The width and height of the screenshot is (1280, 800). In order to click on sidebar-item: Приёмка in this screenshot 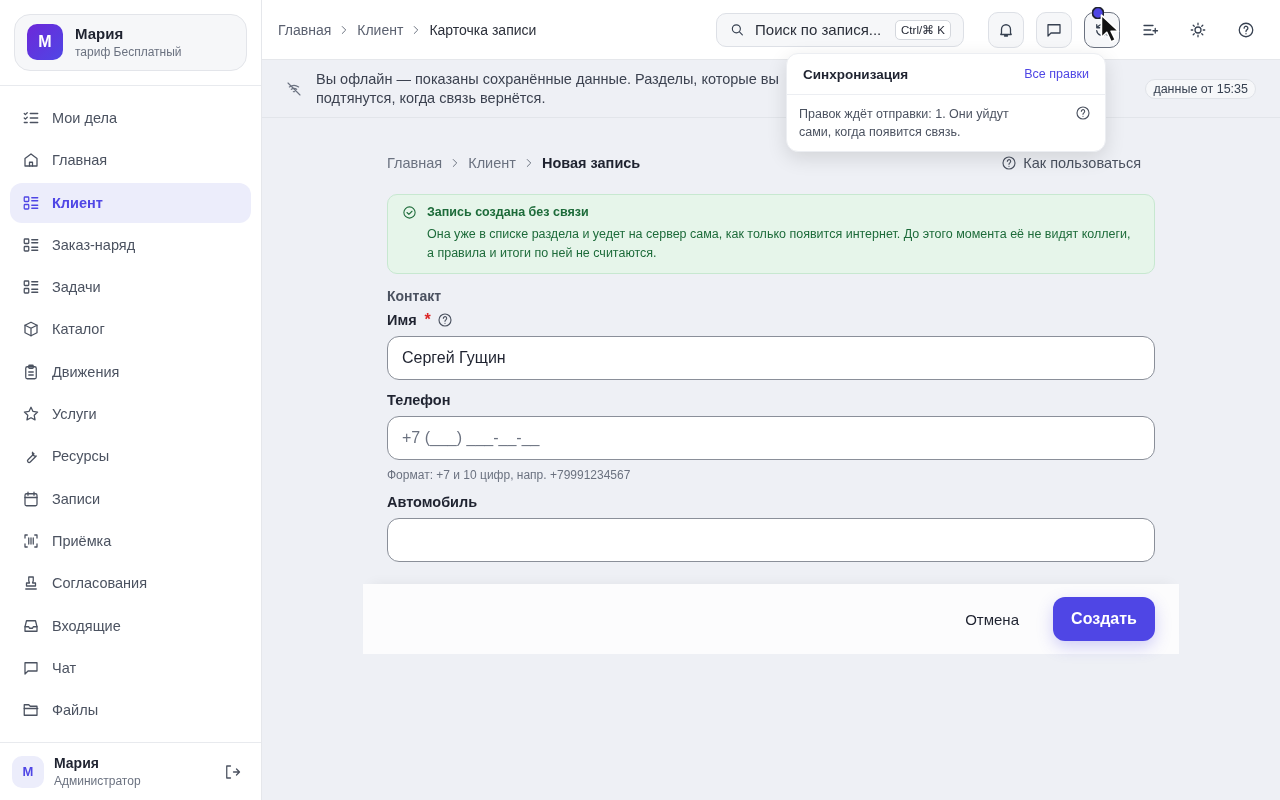, I will do `click(130, 540)`.